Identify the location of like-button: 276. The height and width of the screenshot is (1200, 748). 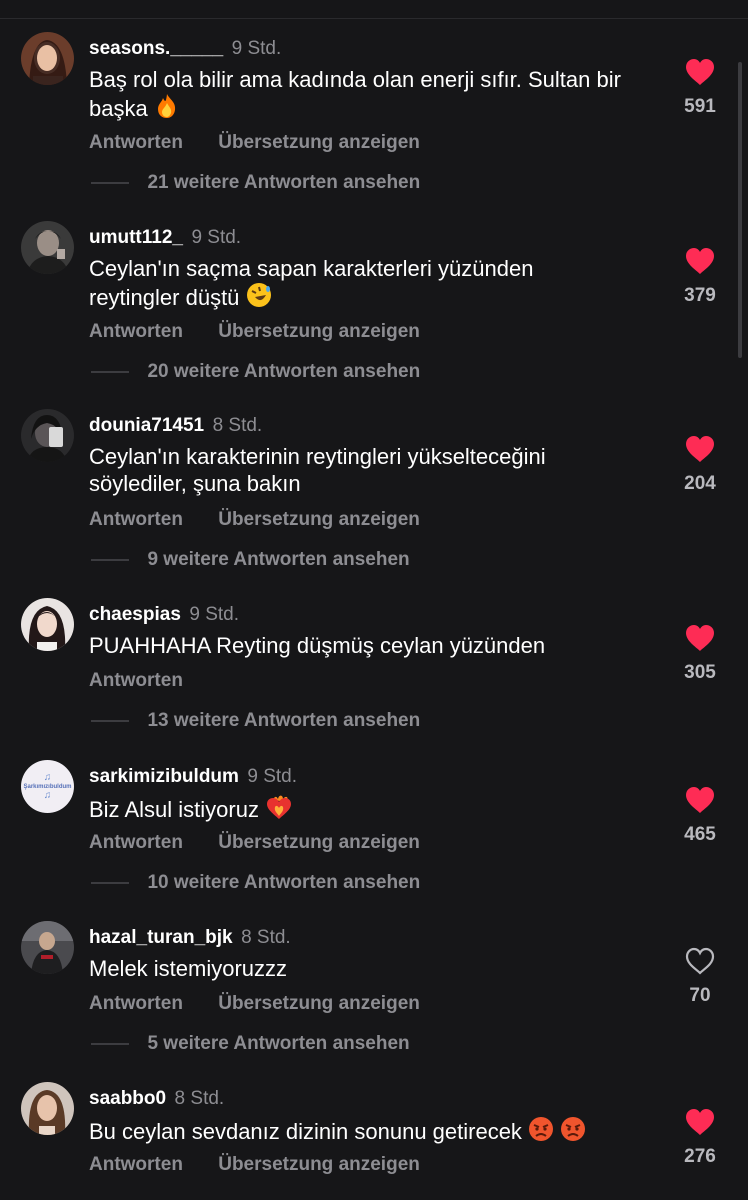
(700, 1138).